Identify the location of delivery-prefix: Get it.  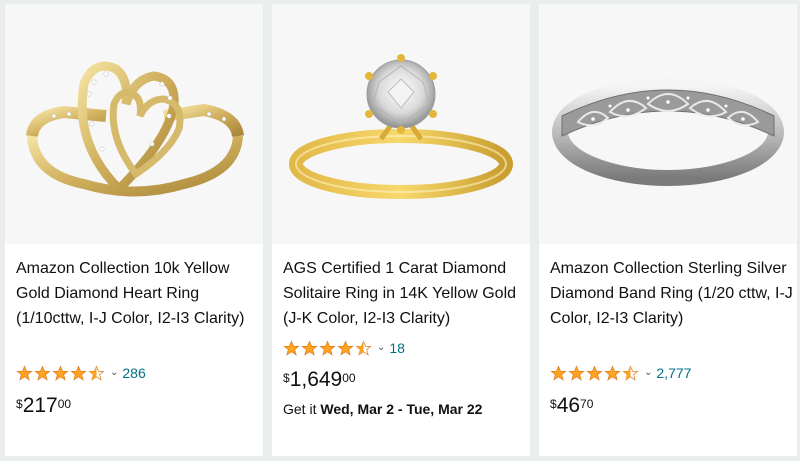
(302, 409).